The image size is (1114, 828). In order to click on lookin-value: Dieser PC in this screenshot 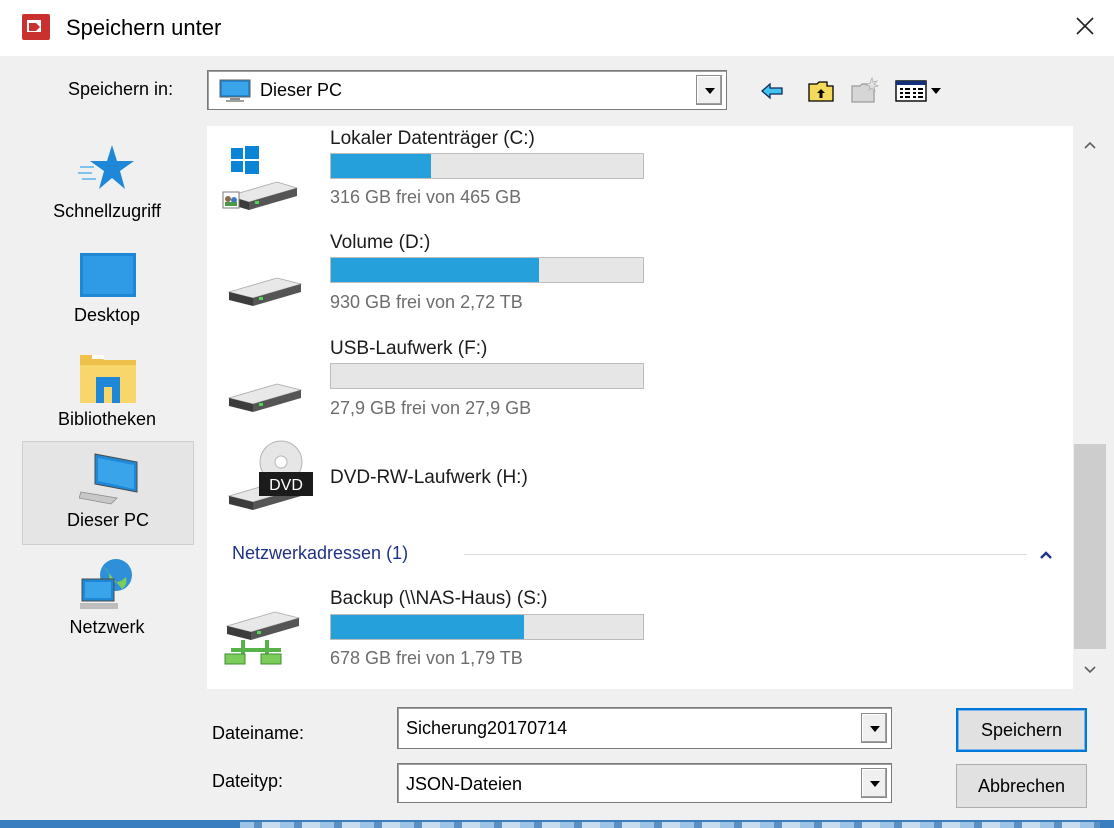, I will do `click(301, 90)`.